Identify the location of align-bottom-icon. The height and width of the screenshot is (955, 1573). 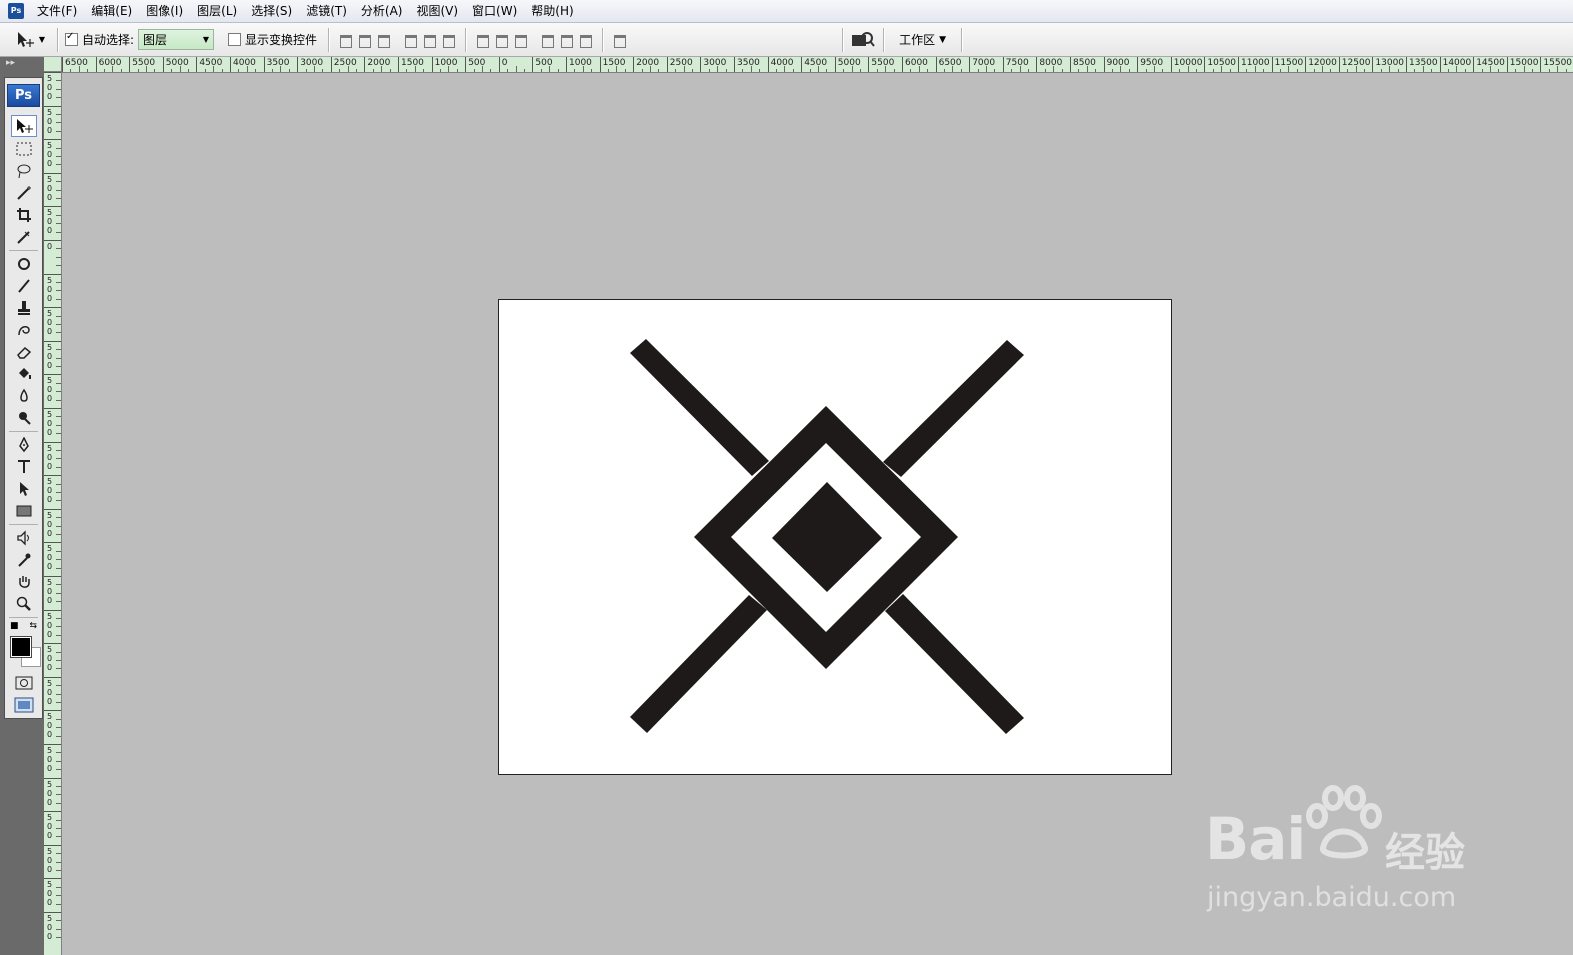
(383, 40).